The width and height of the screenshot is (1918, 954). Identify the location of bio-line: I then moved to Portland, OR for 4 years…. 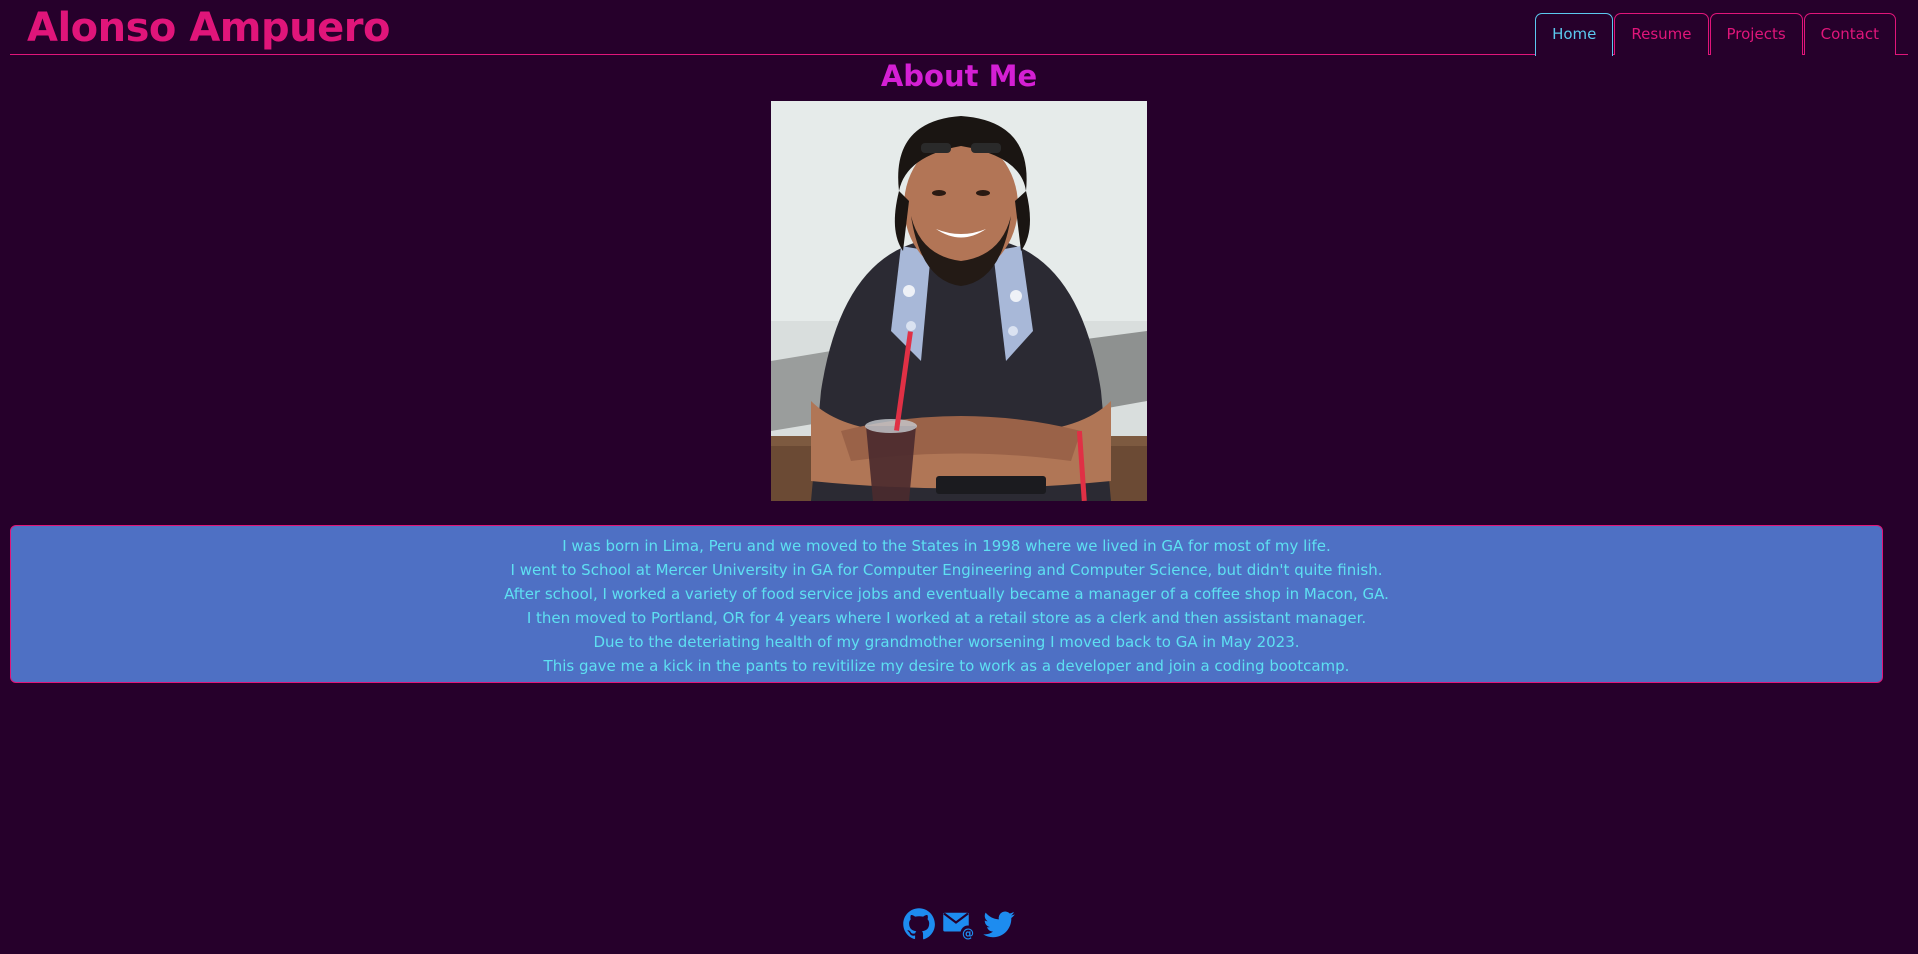
(946, 618).